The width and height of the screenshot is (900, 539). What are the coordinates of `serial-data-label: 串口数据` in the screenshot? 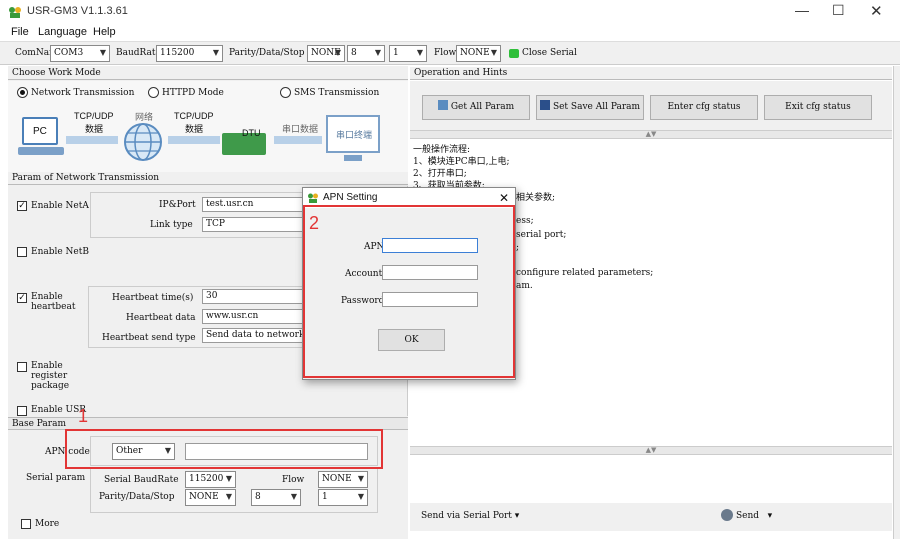 It's located at (300, 129).